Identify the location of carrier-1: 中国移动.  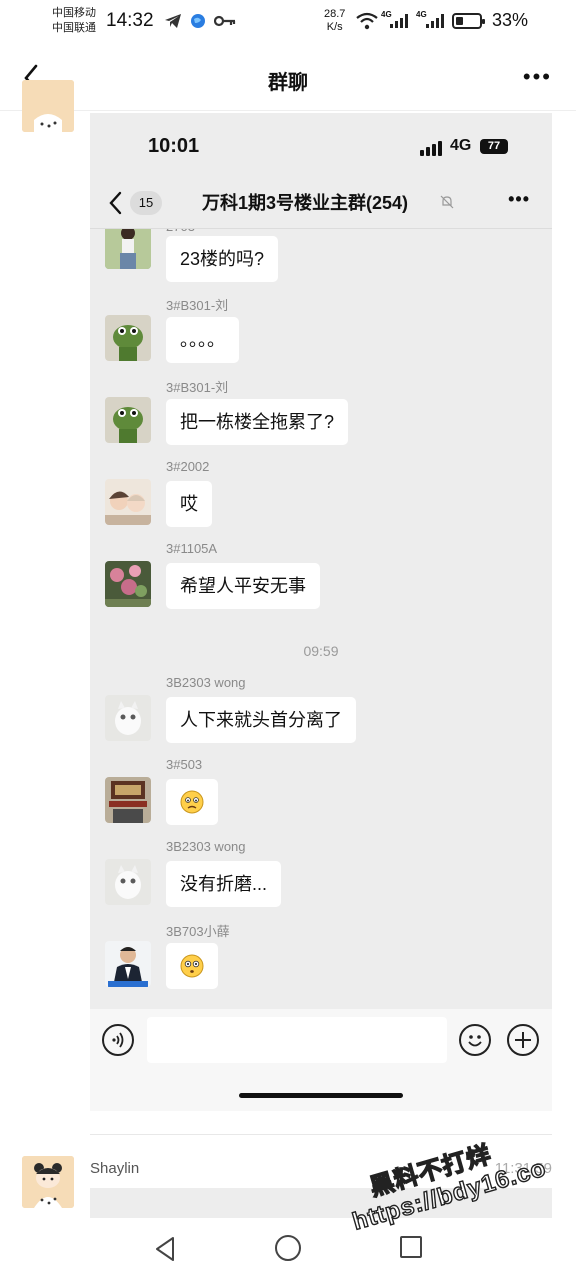
(74, 13).